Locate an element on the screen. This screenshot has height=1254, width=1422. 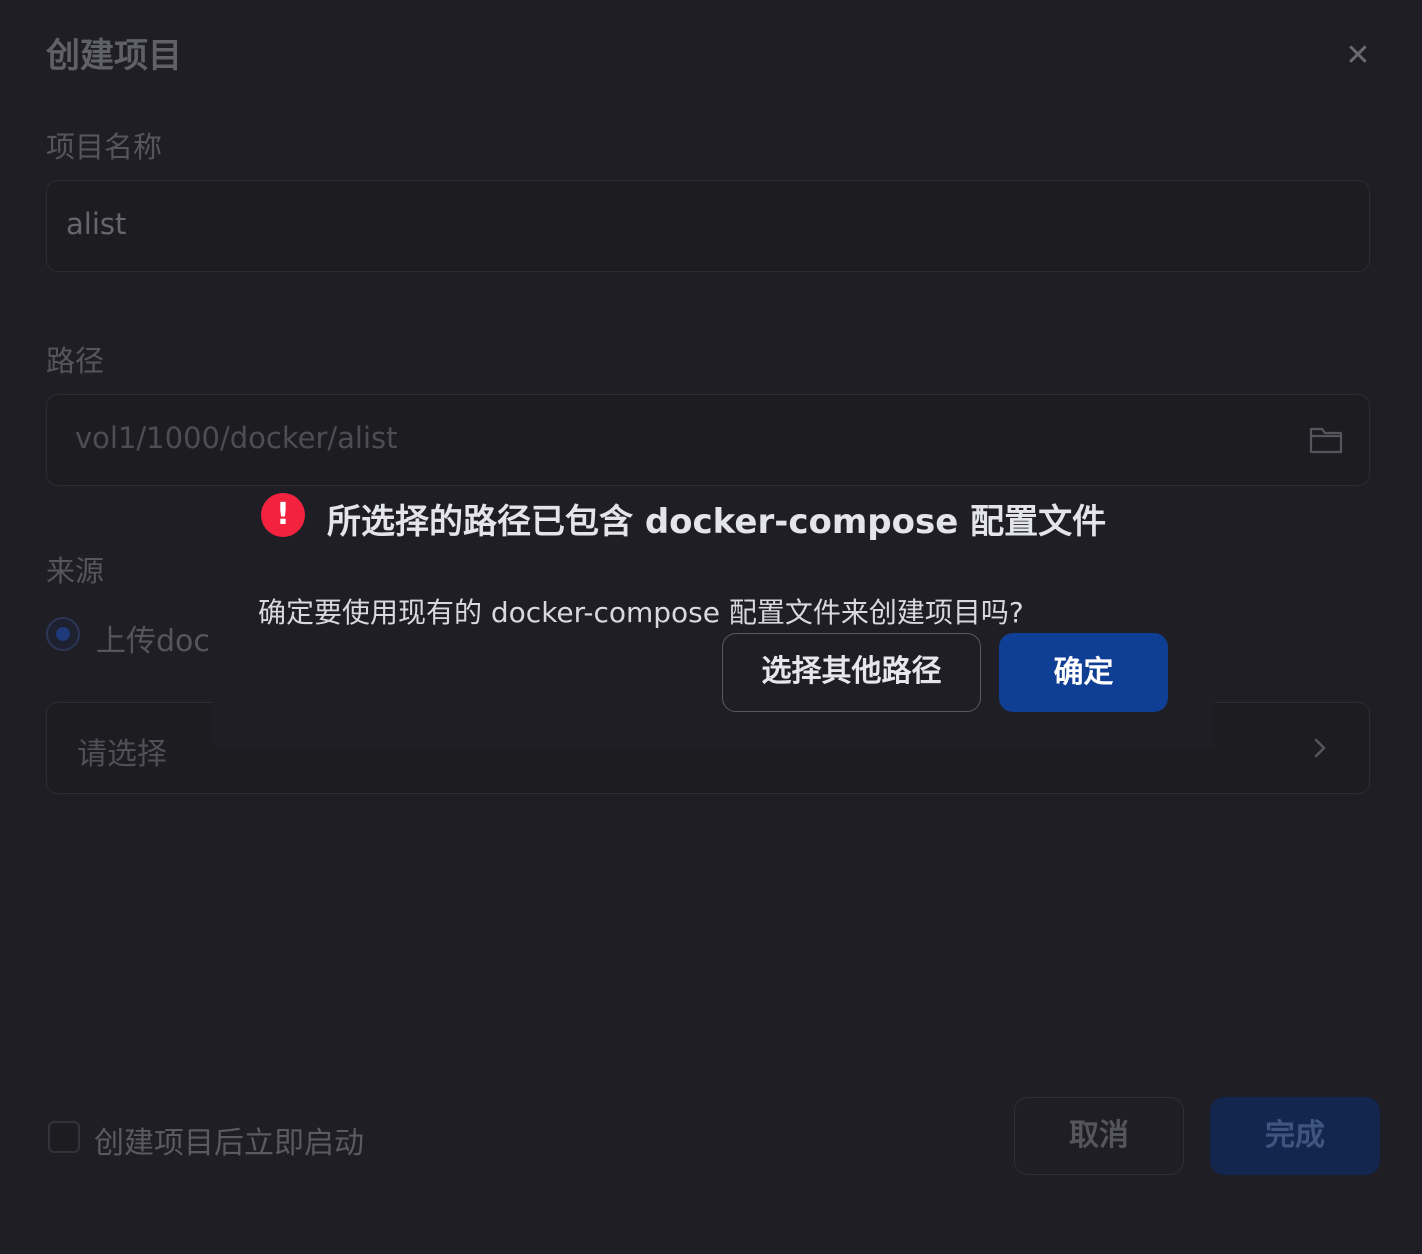
project-name-label: 项目名称 is located at coordinates (104, 147).